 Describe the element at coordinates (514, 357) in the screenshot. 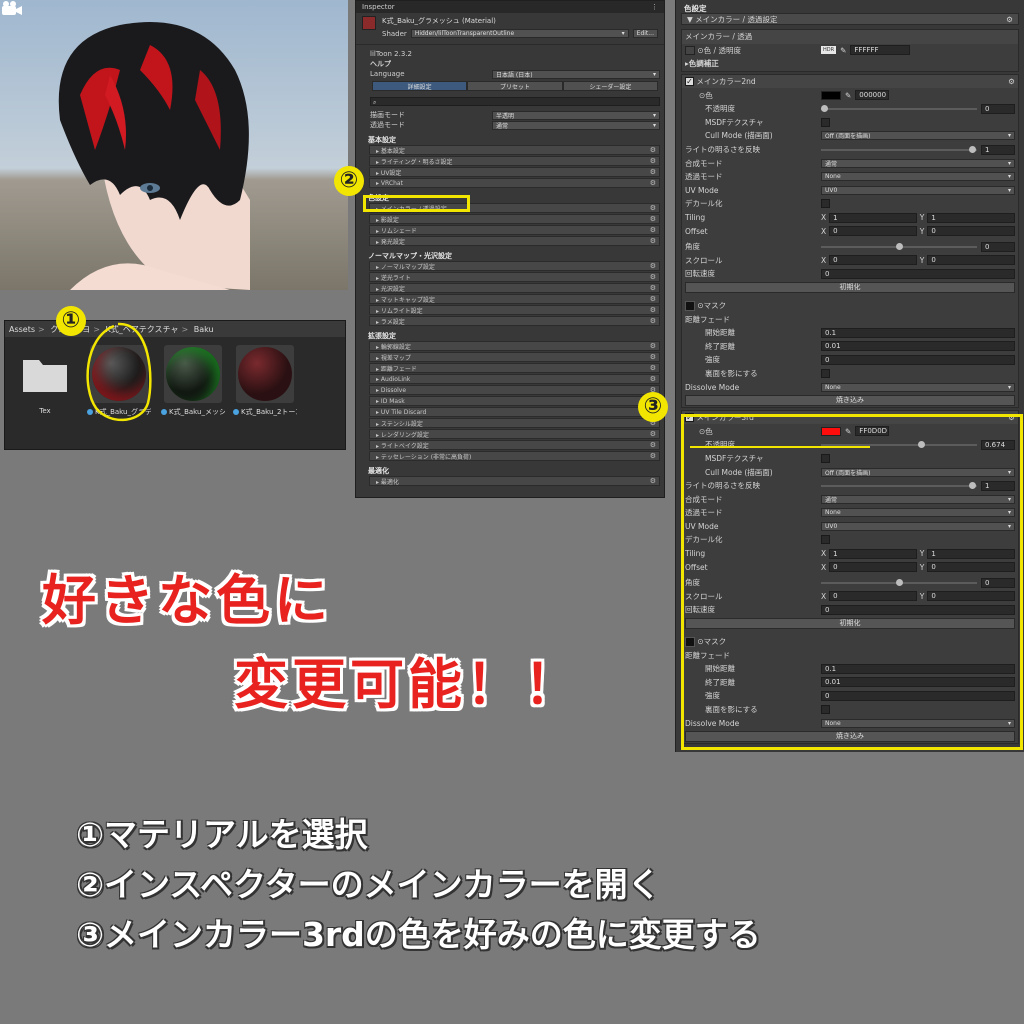

I see `foldout-item: ▸ 視差マップ ⚙` at that location.